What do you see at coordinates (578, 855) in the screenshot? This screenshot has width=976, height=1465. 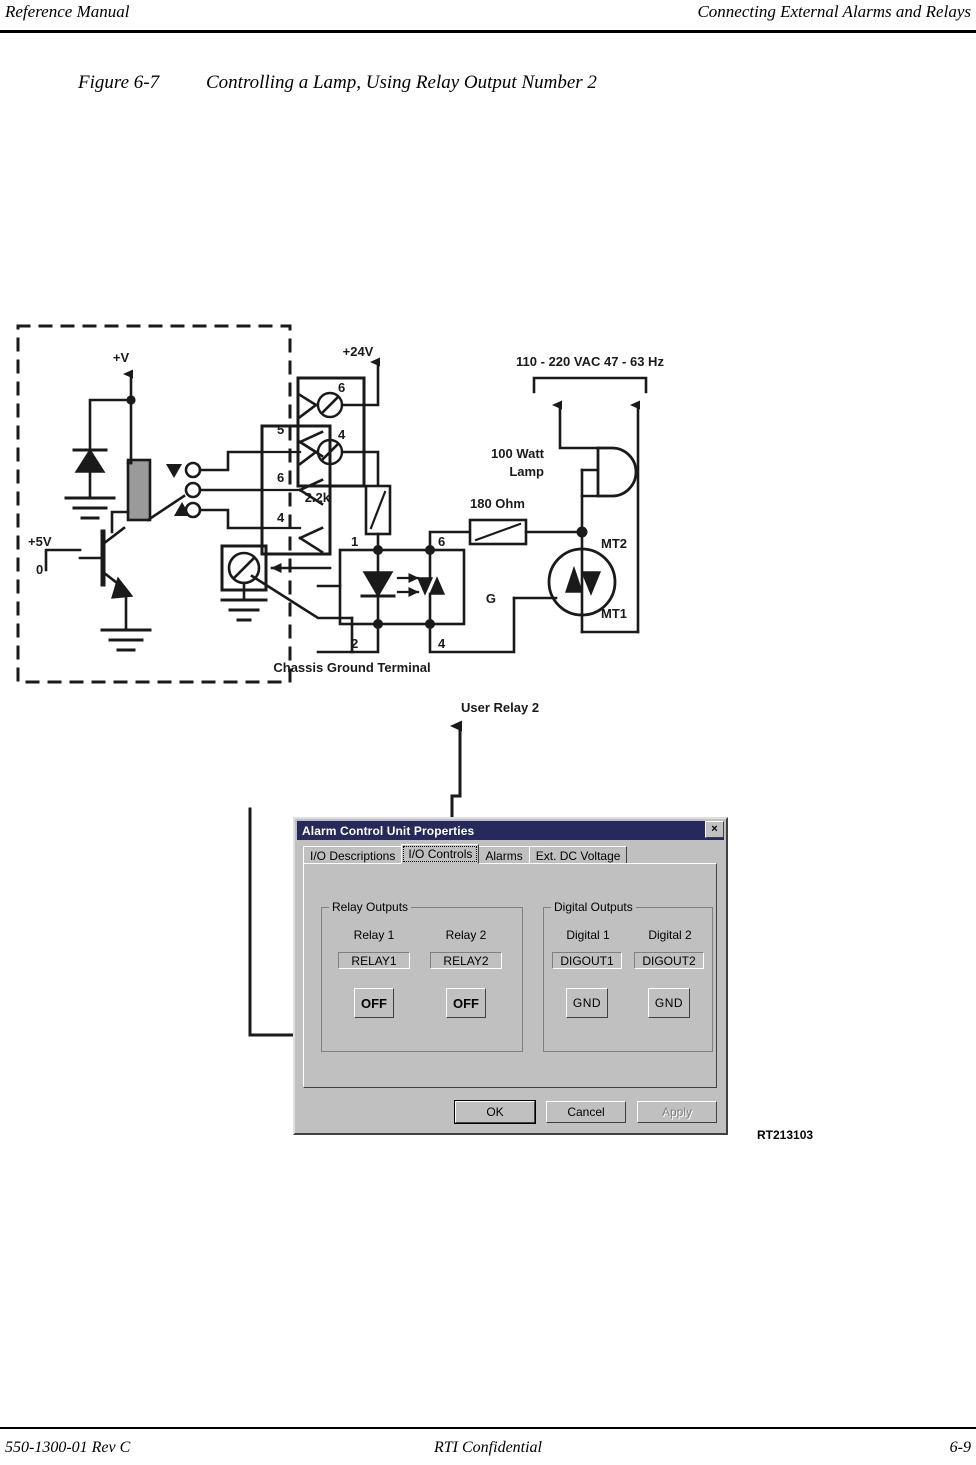 I see `tab-ext-dc-voltage: Ext. DC Voltage` at bounding box center [578, 855].